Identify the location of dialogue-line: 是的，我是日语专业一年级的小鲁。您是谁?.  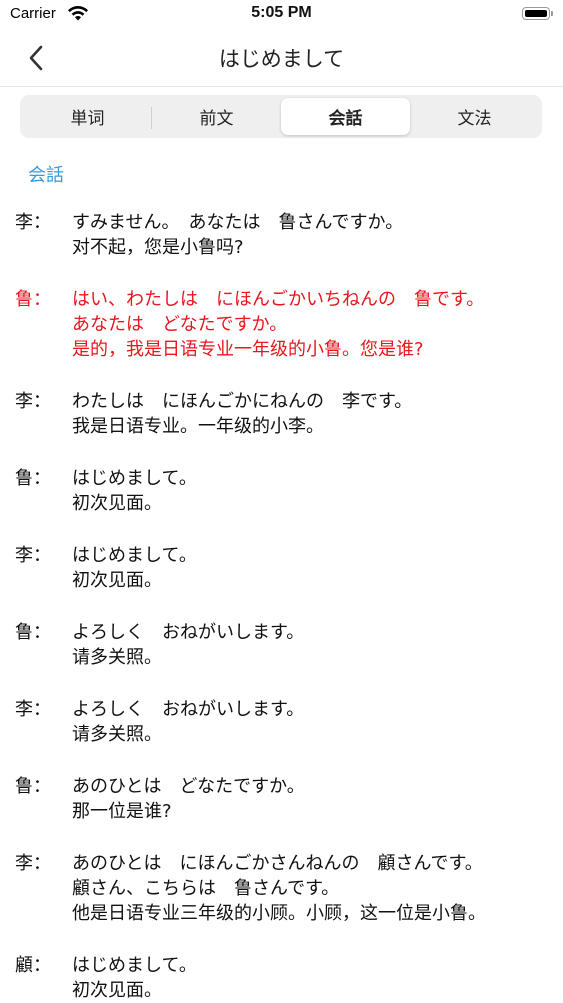
(248, 349).